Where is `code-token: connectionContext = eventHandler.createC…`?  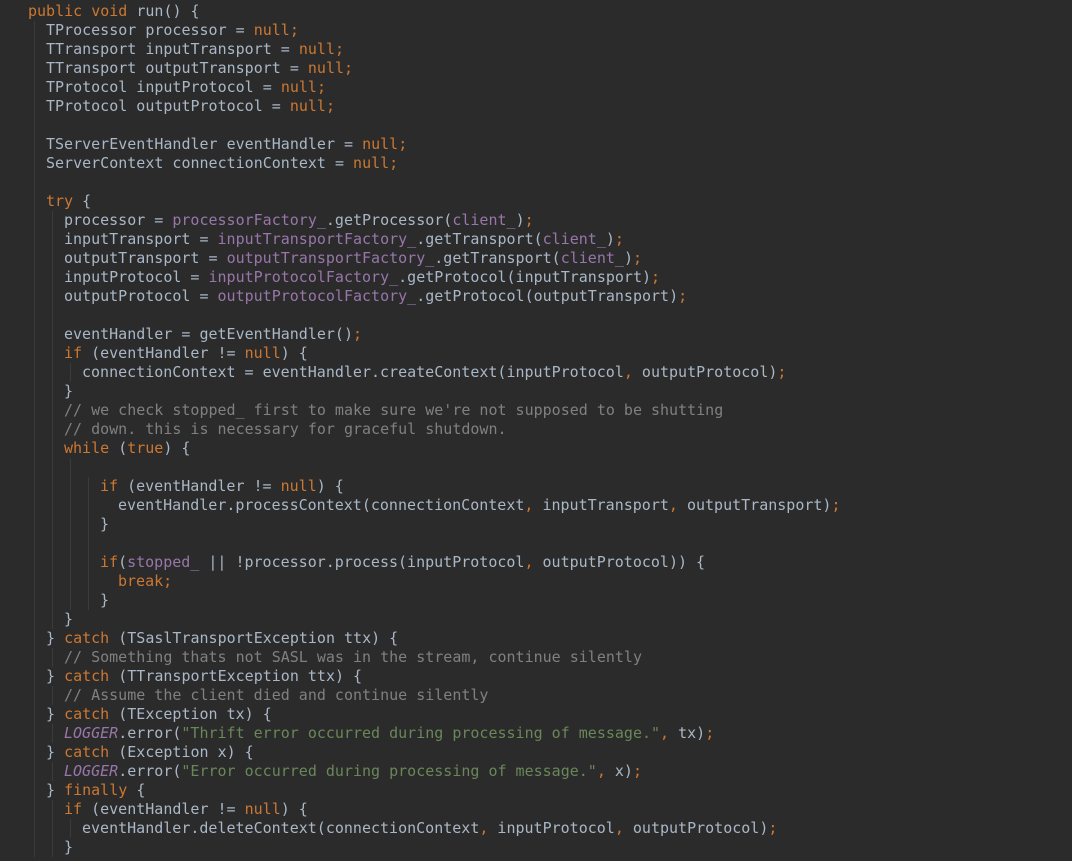
code-token: connectionContext = eventHandler.createC… is located at coordinates (353, 372).